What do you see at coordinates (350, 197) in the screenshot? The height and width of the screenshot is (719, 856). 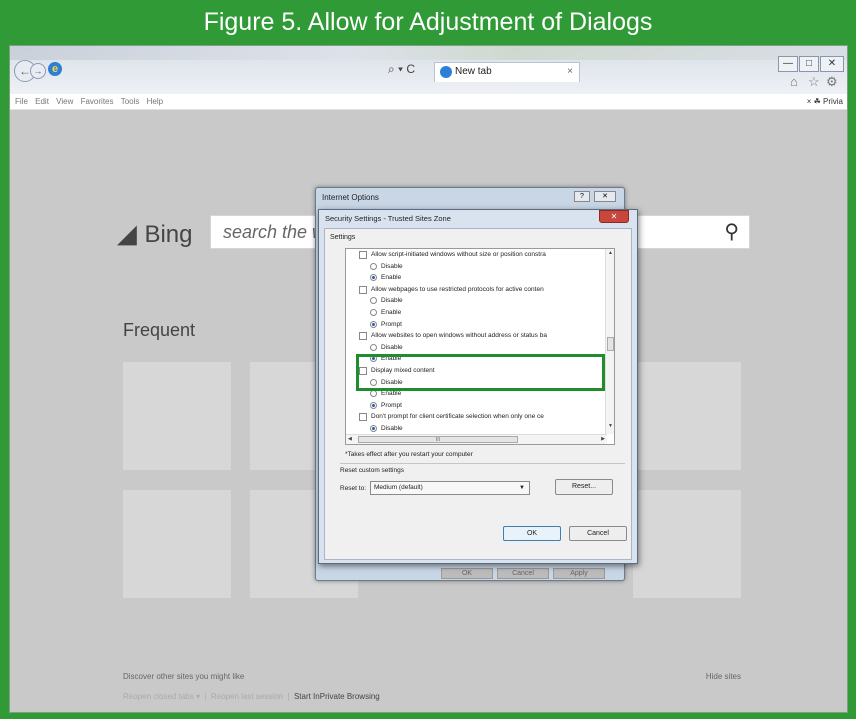 I see `internet-options-title: Internet Options` at bounding box center [350, 197].